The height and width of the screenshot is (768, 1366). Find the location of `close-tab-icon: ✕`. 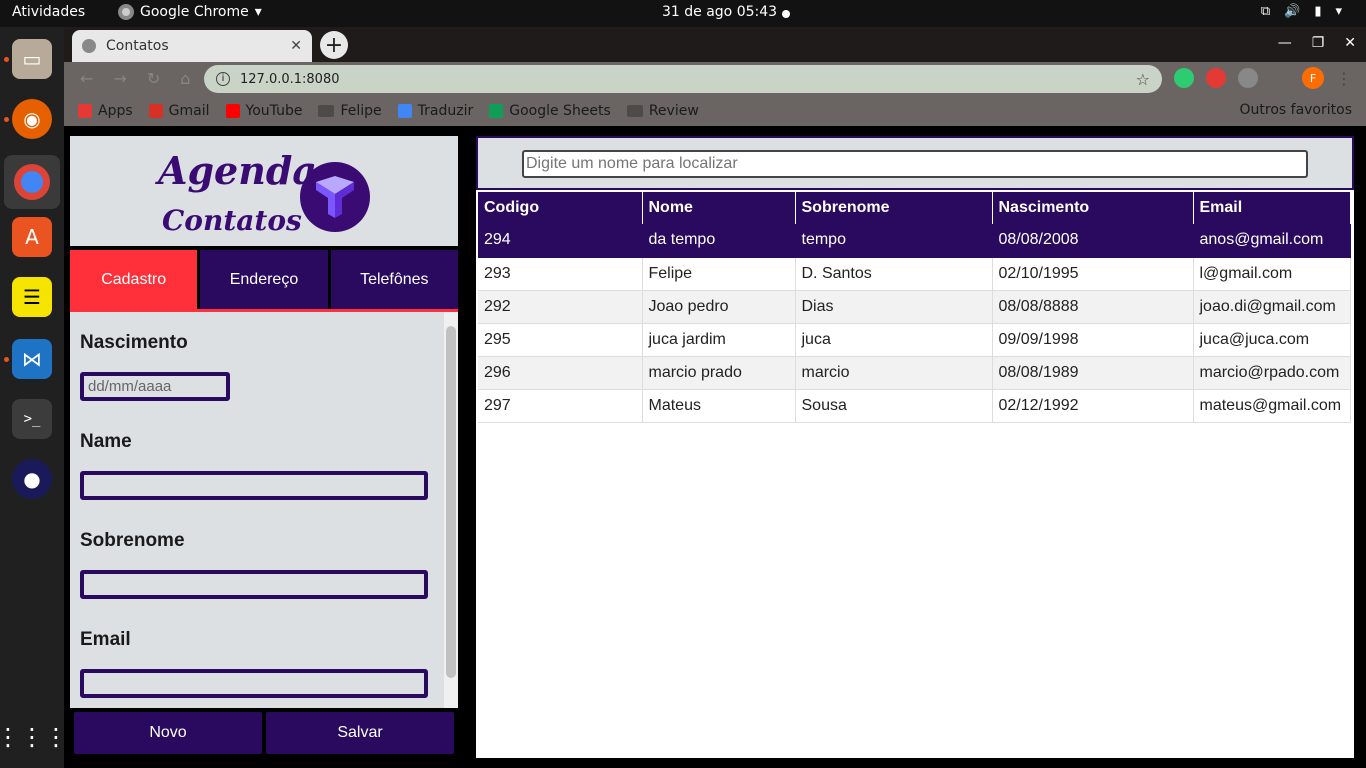

close-tab-icon: ✕ is located at coordinates (296, 46).